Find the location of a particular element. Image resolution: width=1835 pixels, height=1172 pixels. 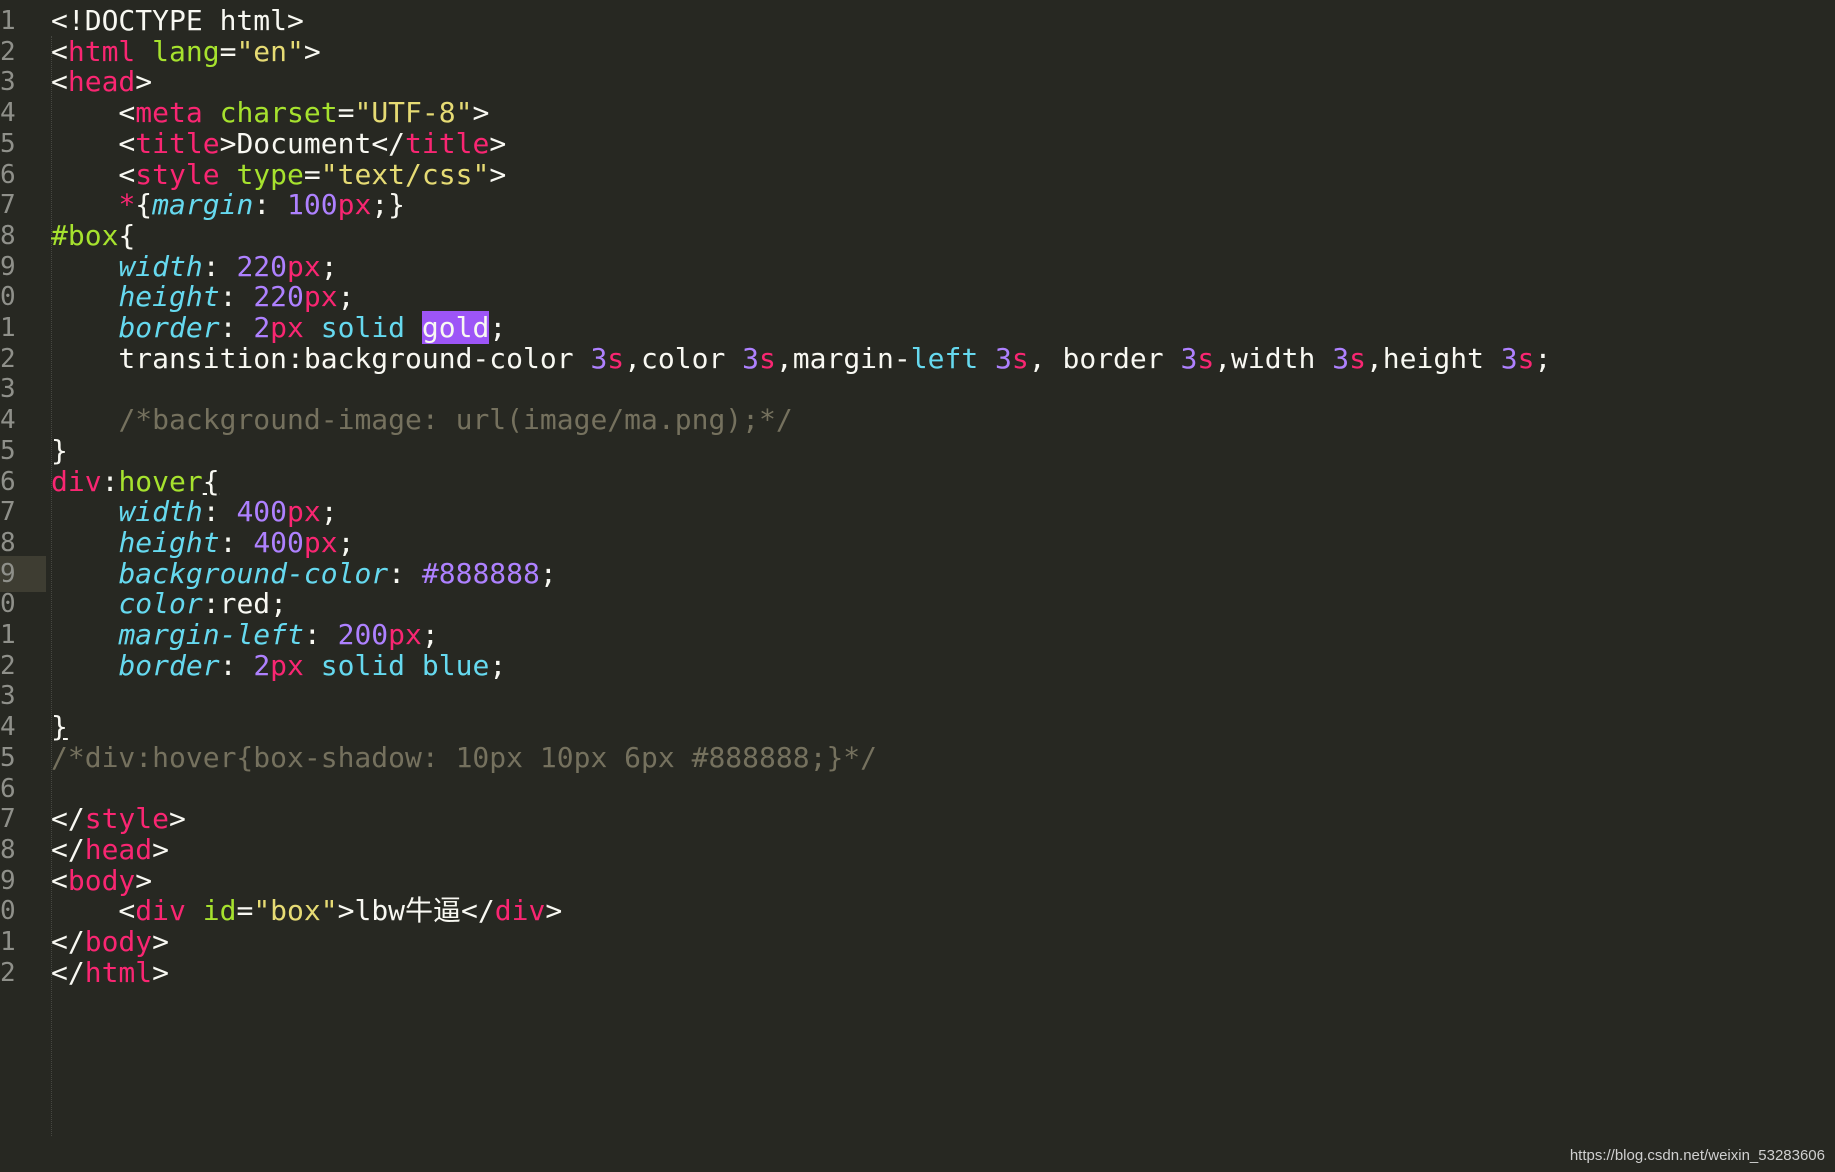

code-token: 200 is located at coordinates (363, 634).